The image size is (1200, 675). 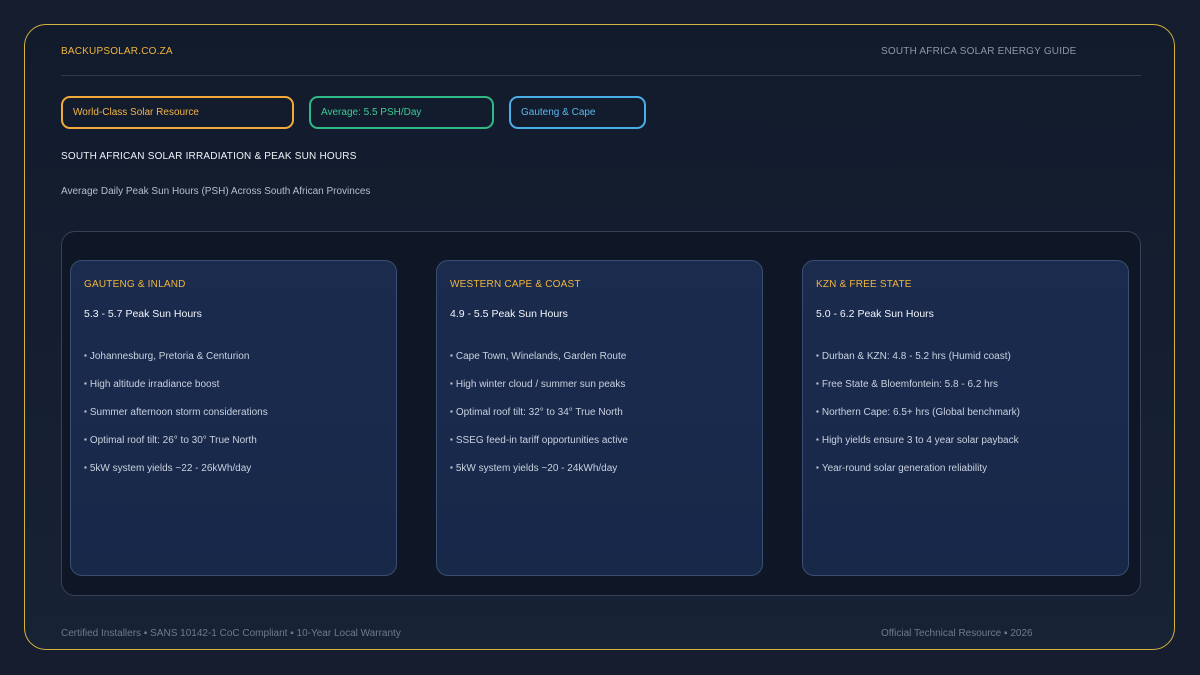 What do you see at coordinates (371, 112) in the screenshot?
I see `badge-label: Average: 5.5 PSH/Day` at bounding box center [371, 112].